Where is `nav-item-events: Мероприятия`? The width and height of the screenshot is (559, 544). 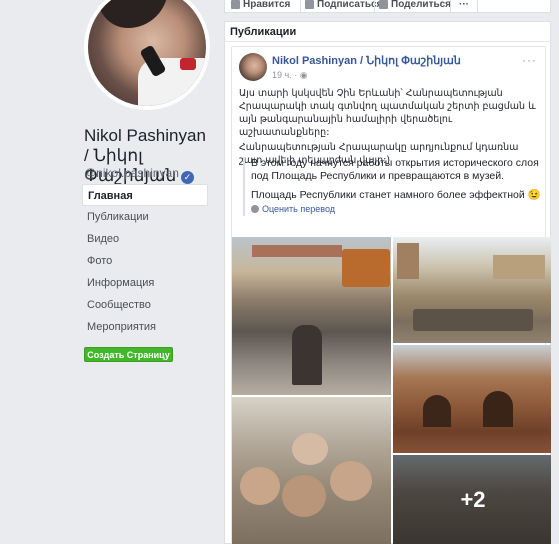 nav-item-events: Мероприятия is located at coordinates (145, 327).